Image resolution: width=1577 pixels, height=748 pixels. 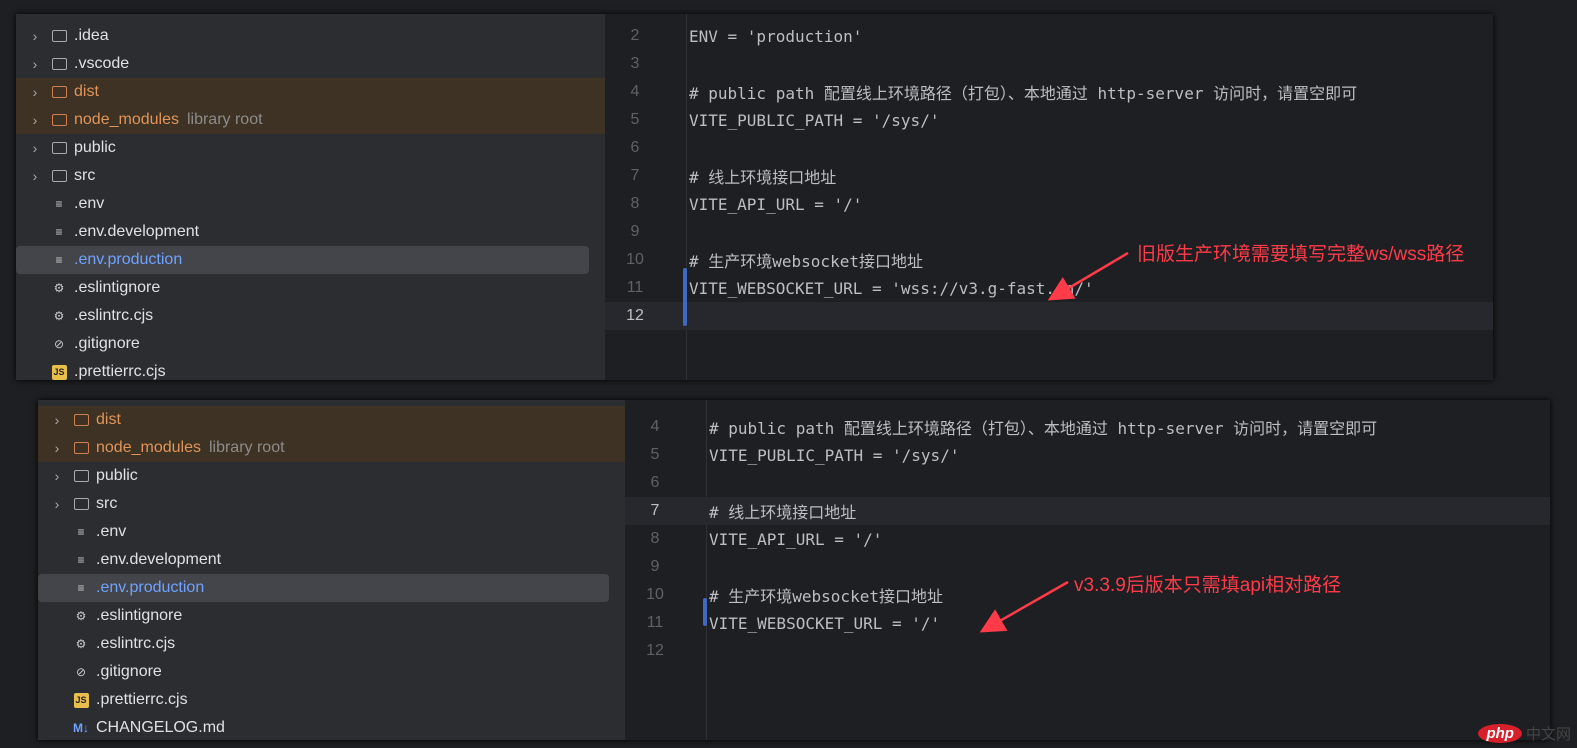 I want to click on annotation-arrows, so click(x=1054, y=442).